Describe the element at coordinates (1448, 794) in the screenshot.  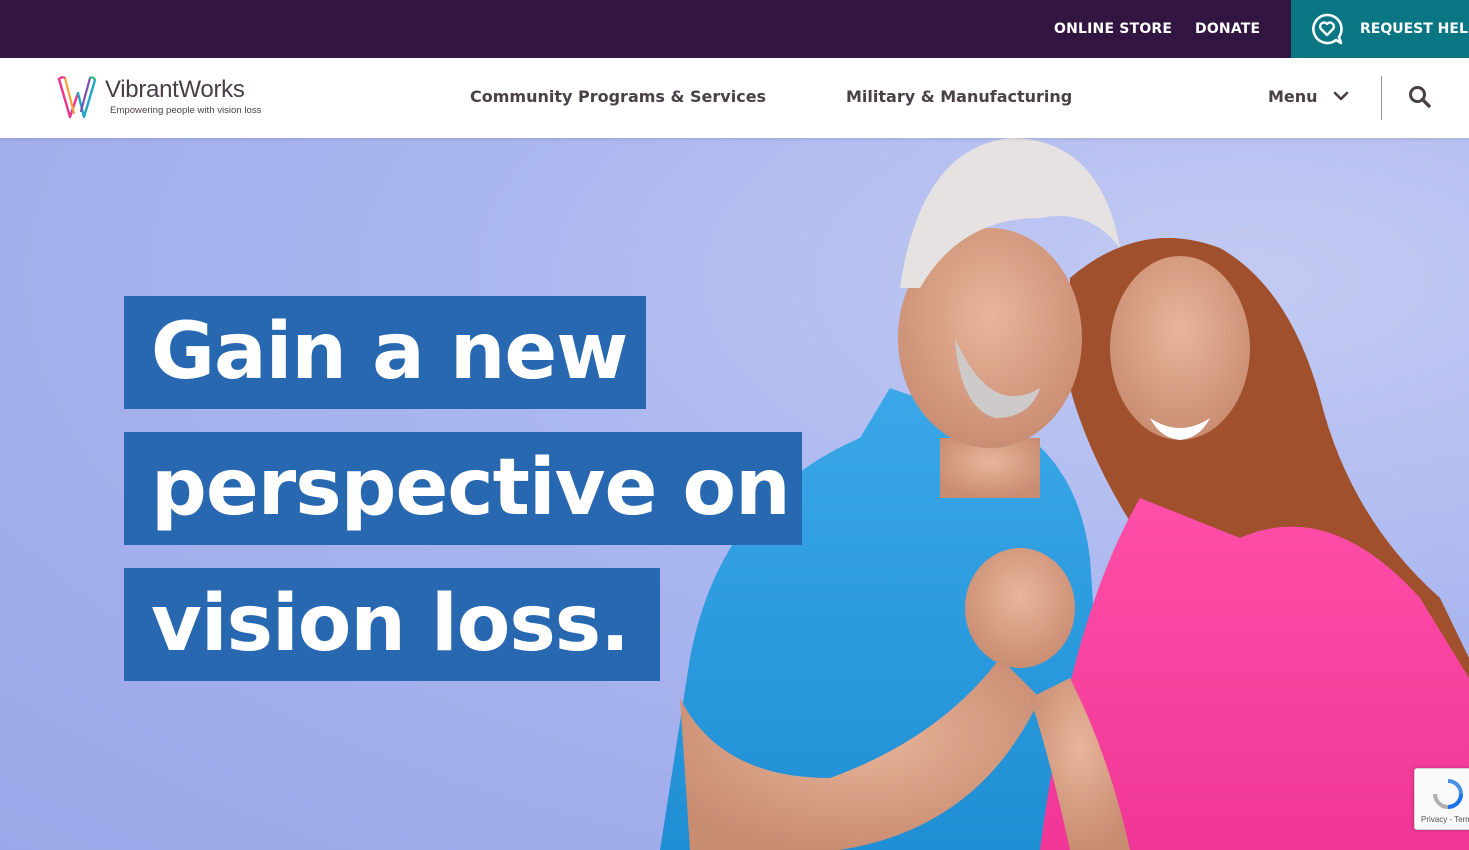
I see `recaptcha-icon` at that location.